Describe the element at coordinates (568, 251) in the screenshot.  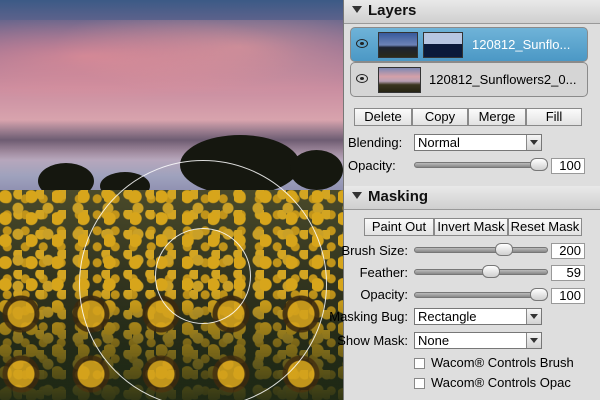
I see `brush-size-value: 200` at that location.